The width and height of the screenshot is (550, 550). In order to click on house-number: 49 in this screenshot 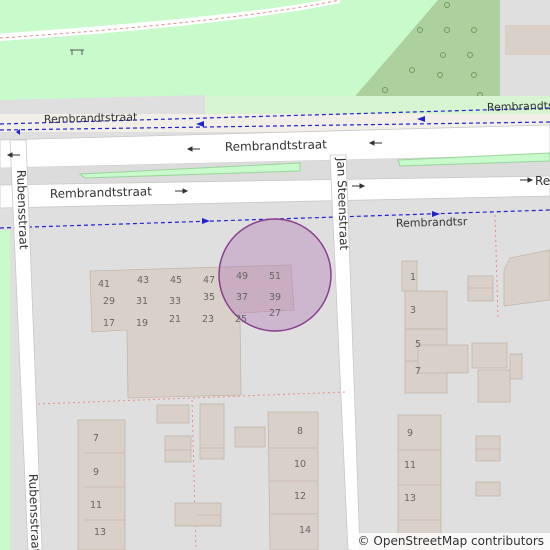, I will do `click(242, 276)`.